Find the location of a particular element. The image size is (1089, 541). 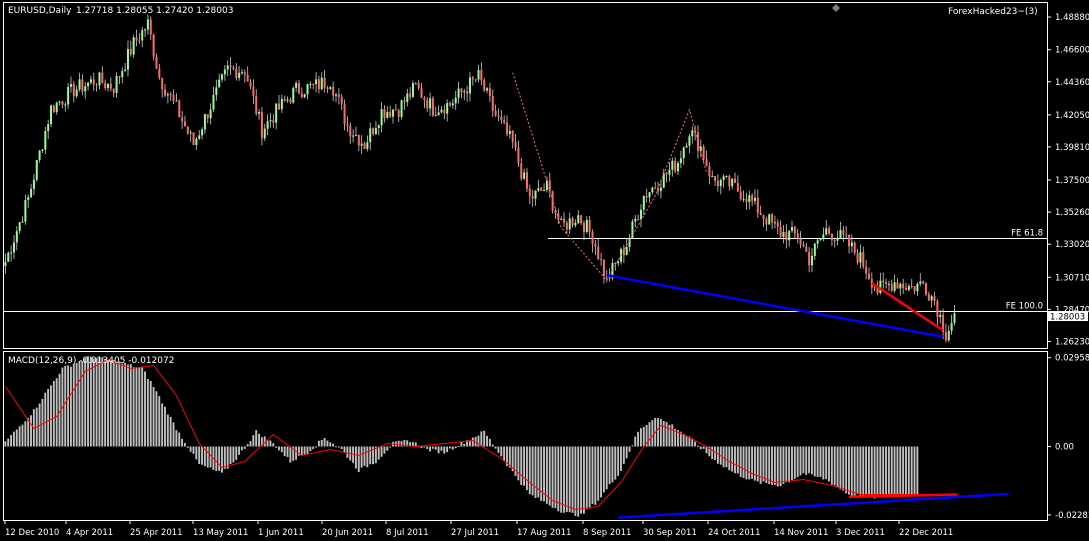

level-label: FE 100.0 is located at coordinates (1024, 307).